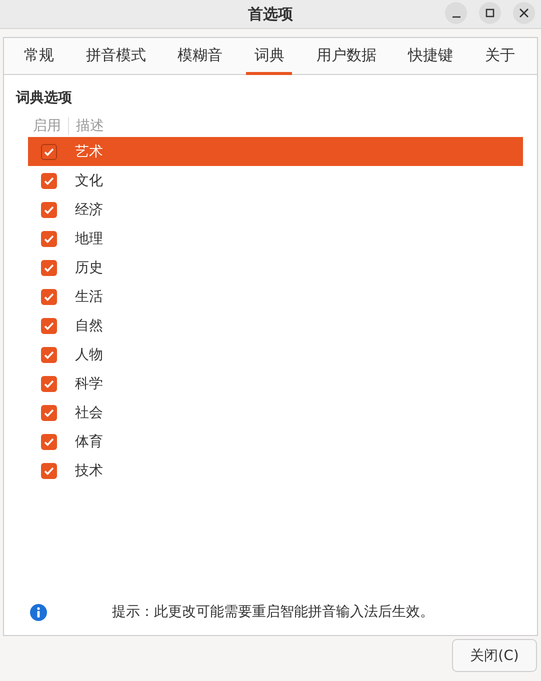  I want to click on info-icon, so click(38, 612).